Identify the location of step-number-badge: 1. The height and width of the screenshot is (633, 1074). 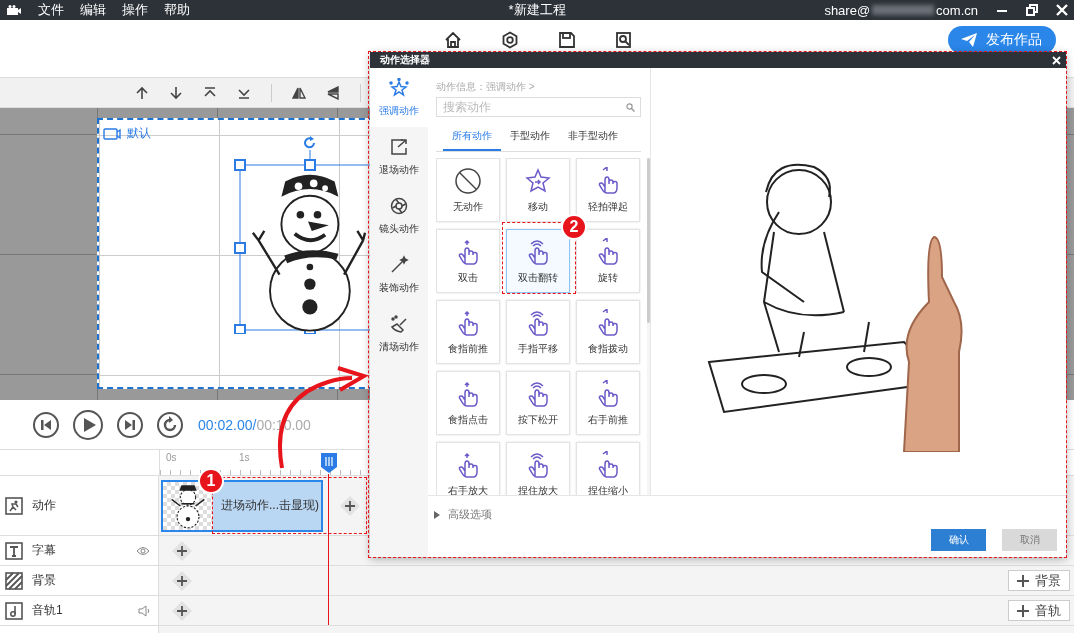
(211, 481).